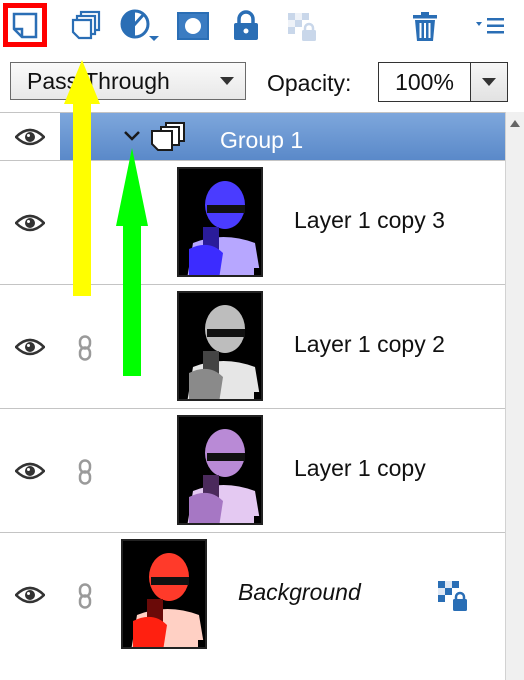 The height and width of the screenshot is (680, 524). Describe the element at coordinates (369, 344) in the screenshot. I see `layer-name: Layer 1 copy 2` at that location.